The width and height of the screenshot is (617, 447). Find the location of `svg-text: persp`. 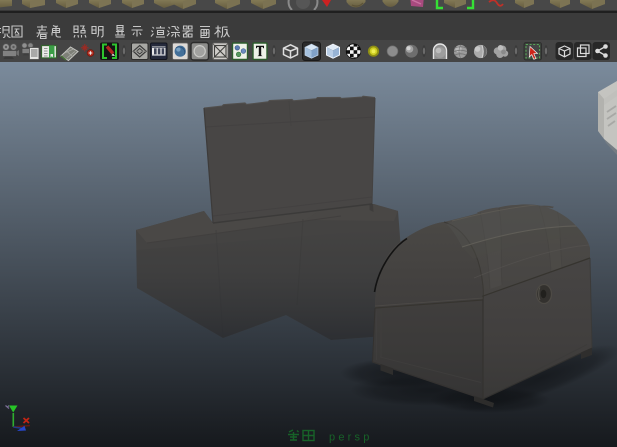

svg-text: persp is located at coordinates (351, 438).